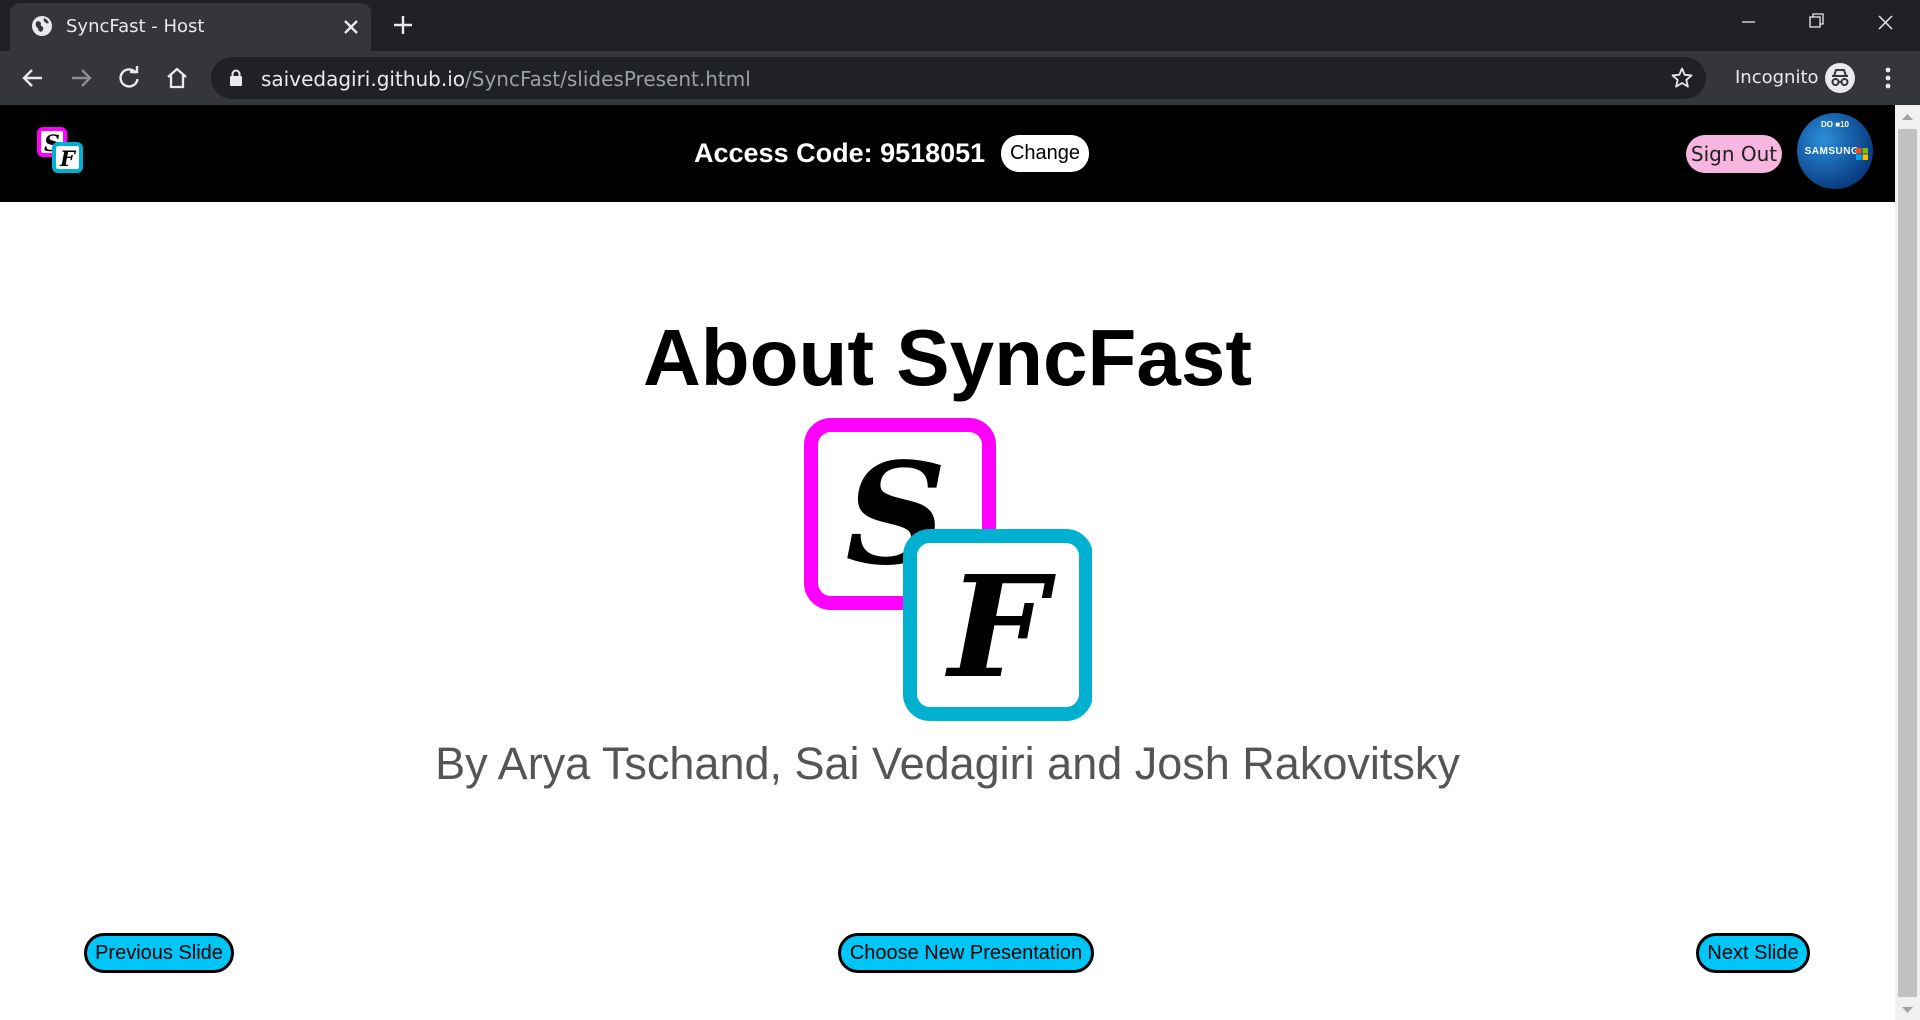 This screenshot has width=1920, height=1020. Describe the element at coordinates (1777, 77) in the screenshot. I see `incognito-label: Incognito` at that location.